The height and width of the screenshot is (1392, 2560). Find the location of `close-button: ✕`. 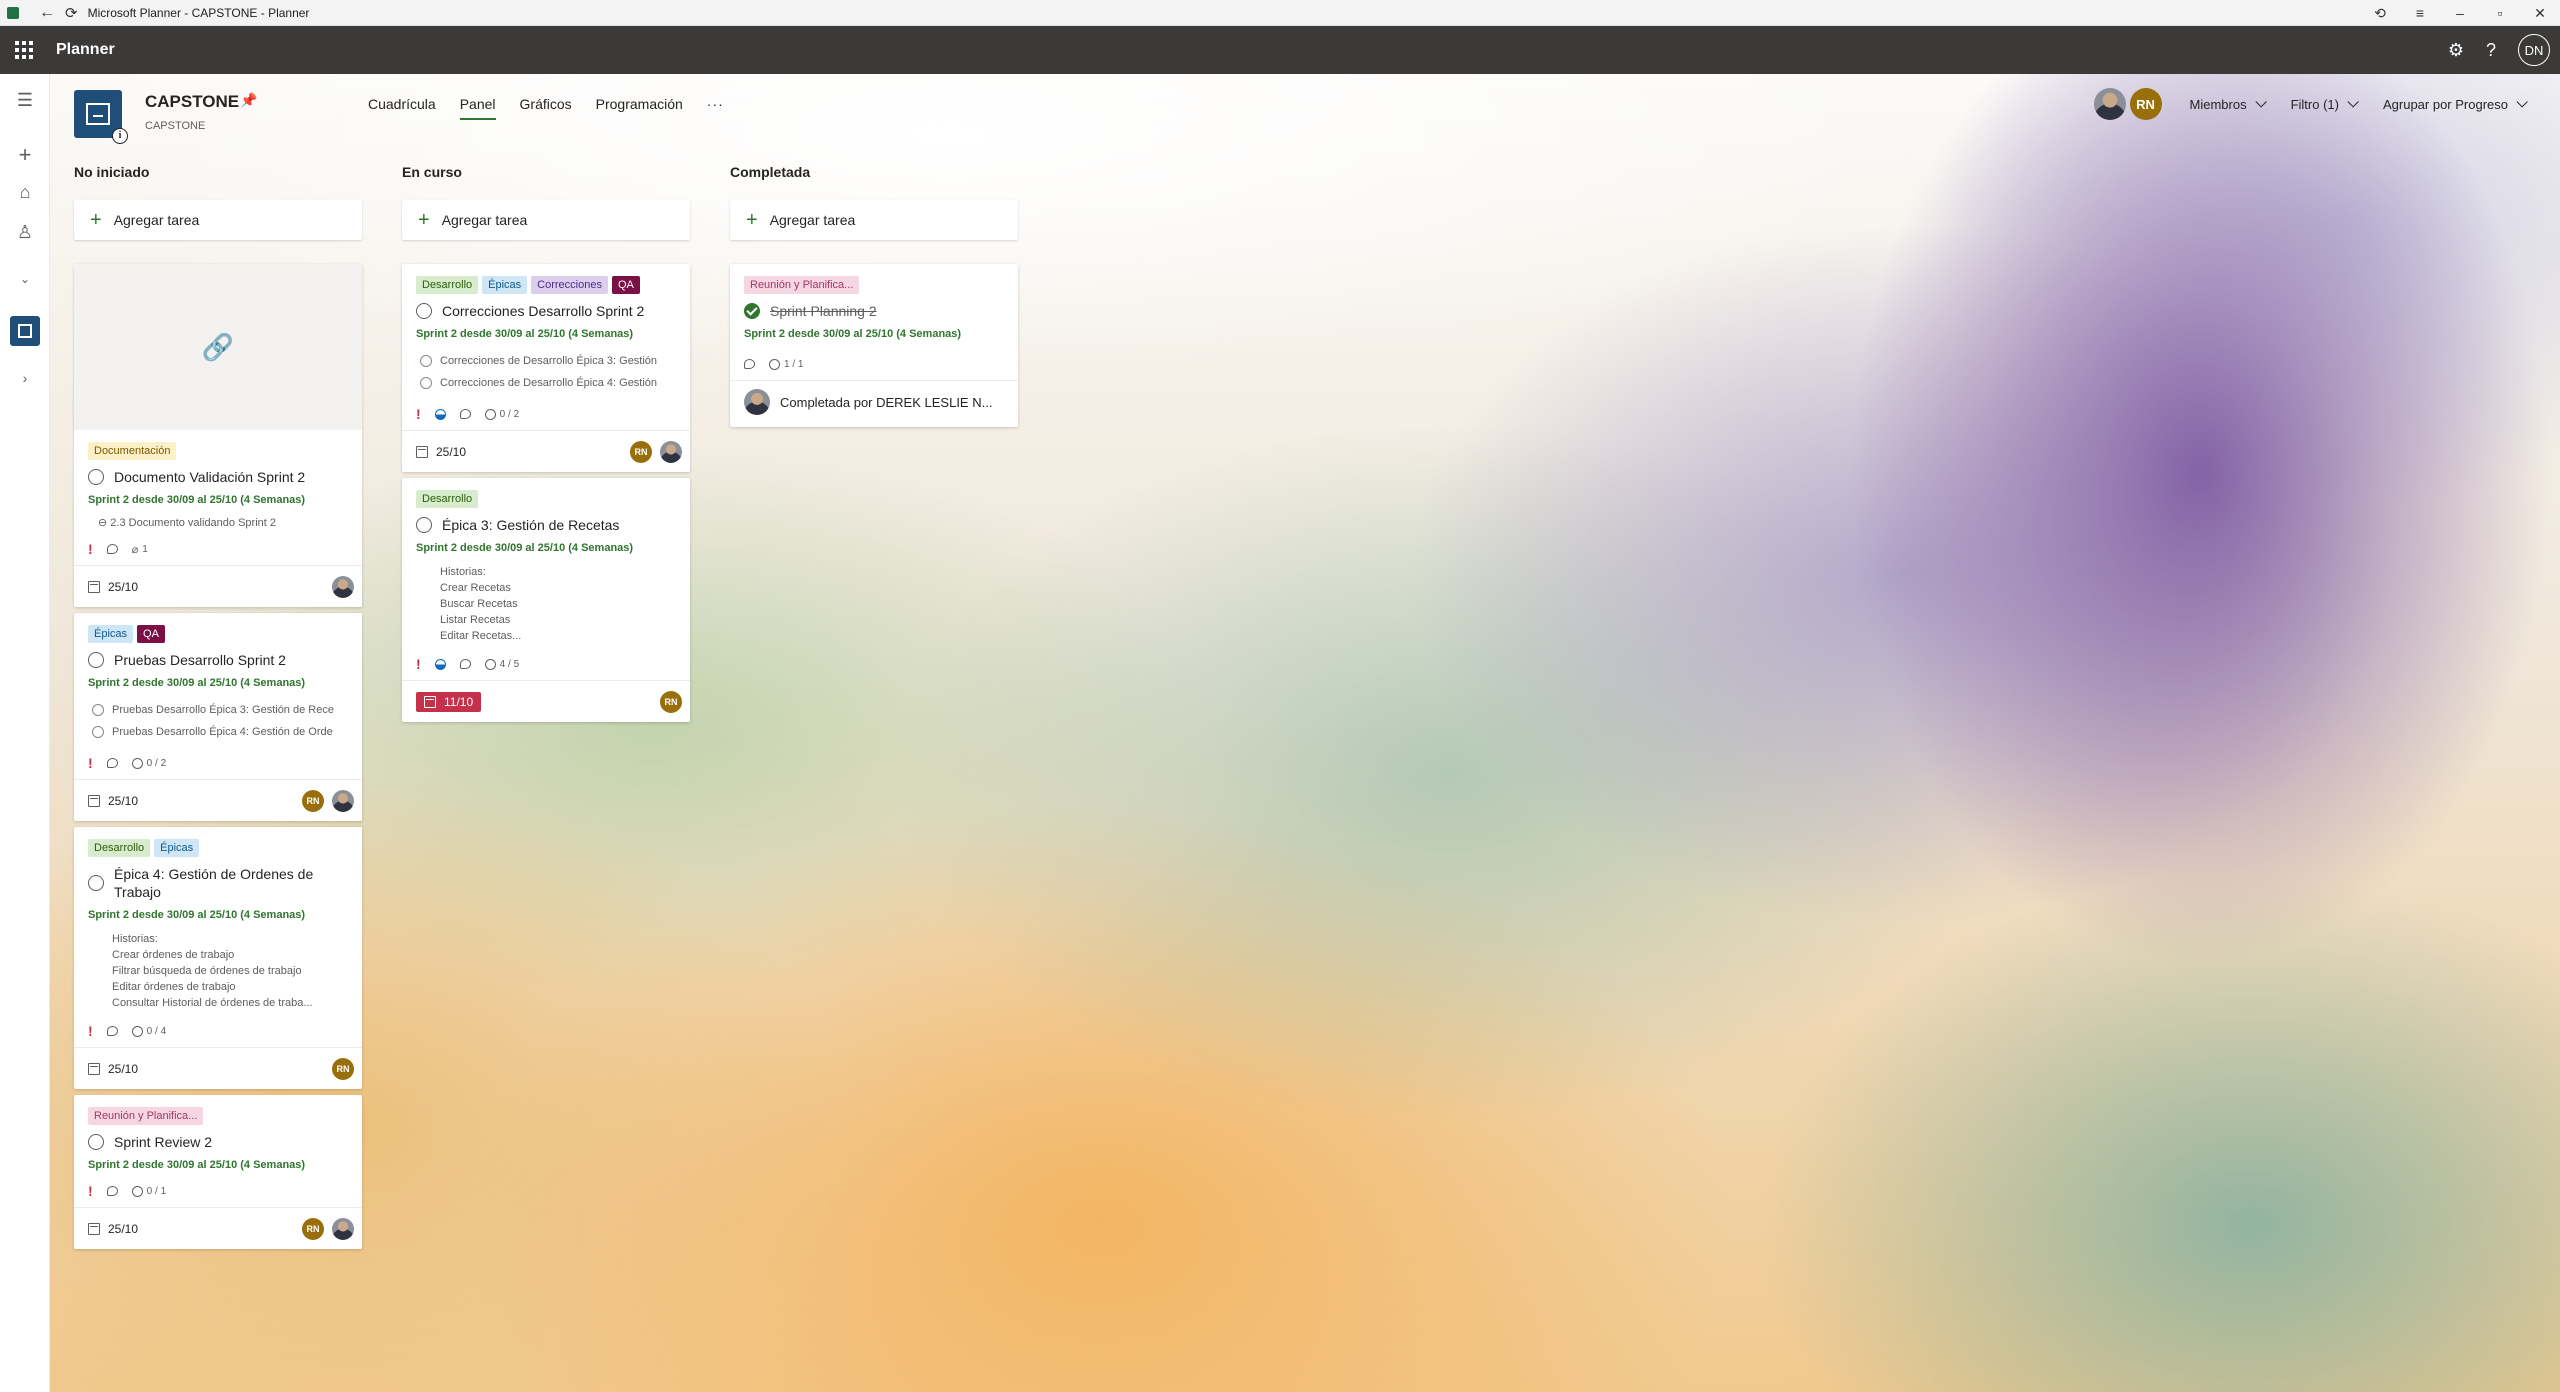

close-button: ✕ is located at coordinates (2540, 13).